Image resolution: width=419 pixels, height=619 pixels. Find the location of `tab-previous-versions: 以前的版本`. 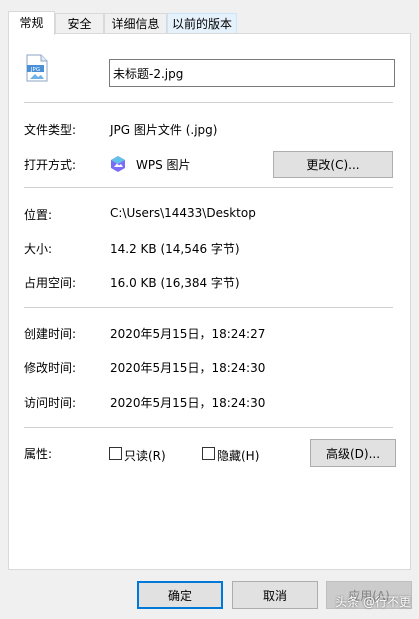

tab-previous-versions: 以前的版本 is located at coordinates (202, 23).